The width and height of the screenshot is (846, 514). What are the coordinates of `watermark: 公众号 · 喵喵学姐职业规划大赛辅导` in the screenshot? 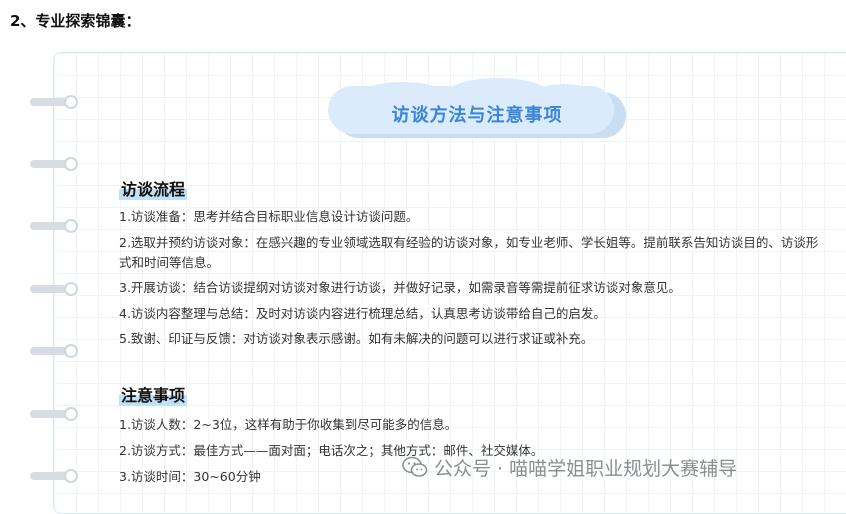 It's located at (569, 467).